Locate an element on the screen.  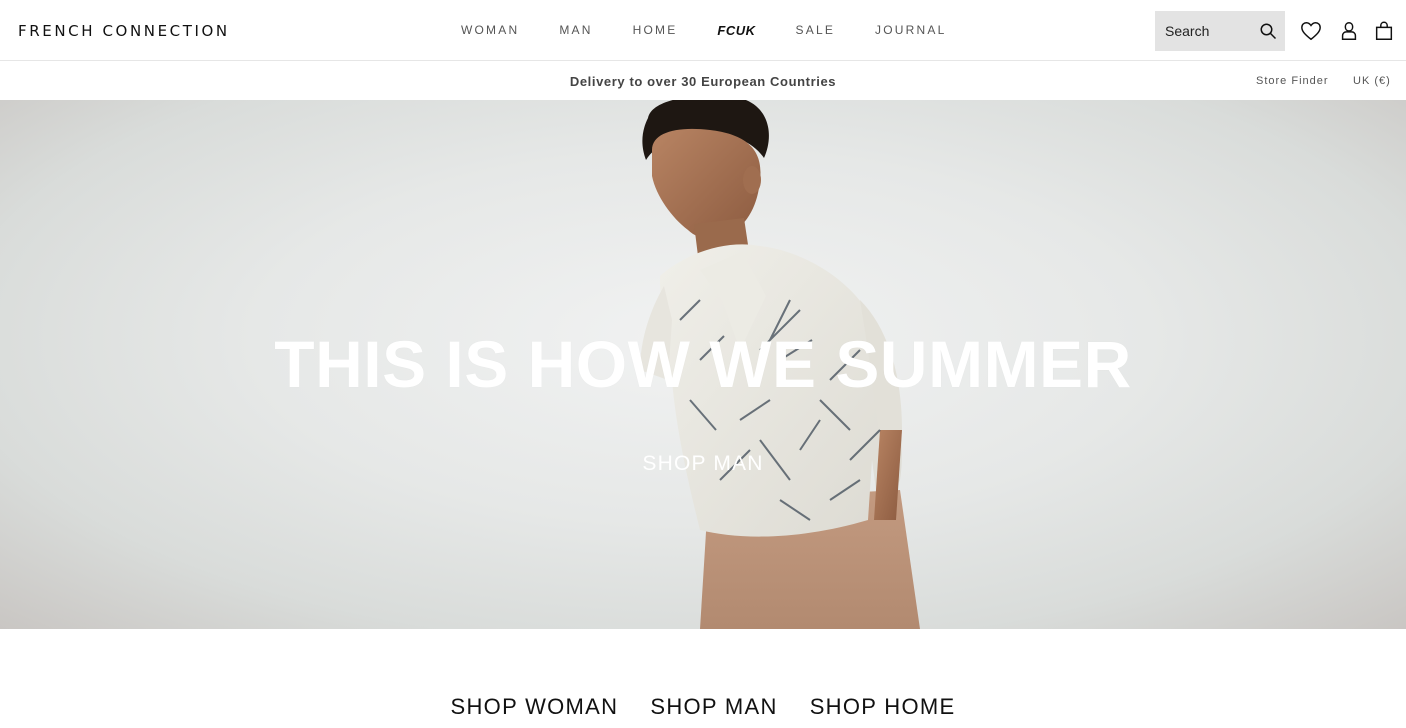
nav-woman: WOMAN is located at coordinates (490, 30).